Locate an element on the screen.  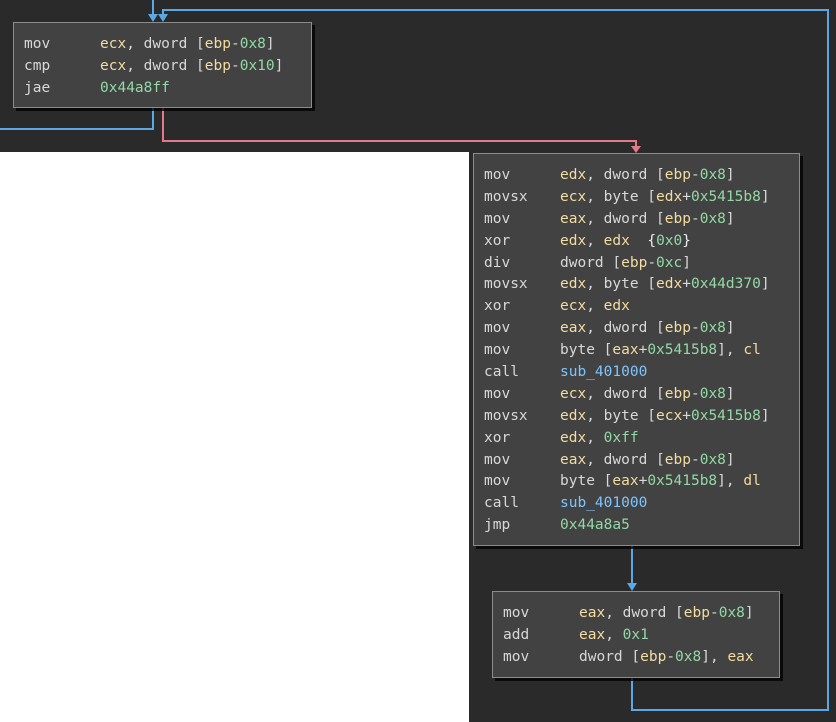
operands: ecx, edx is located at coordinates (595, 307).